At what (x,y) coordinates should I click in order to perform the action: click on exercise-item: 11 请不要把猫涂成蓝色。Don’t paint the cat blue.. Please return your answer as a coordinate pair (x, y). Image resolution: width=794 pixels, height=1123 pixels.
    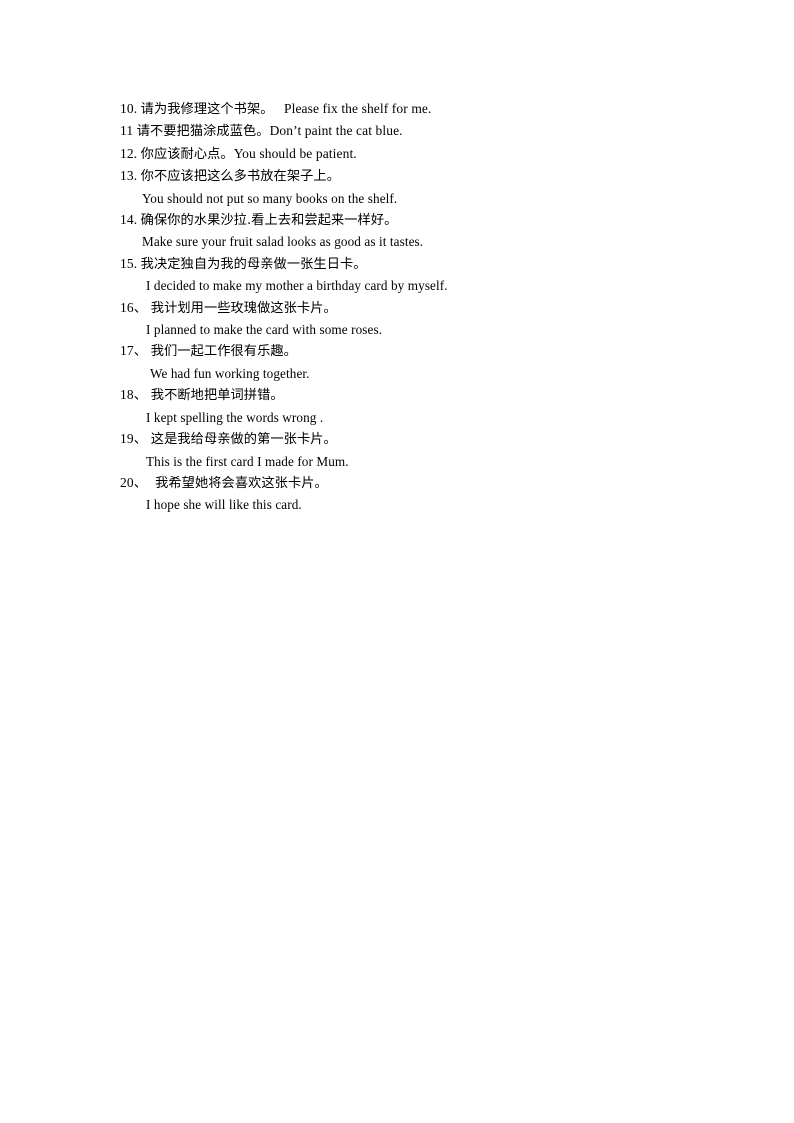
    Looking at the image, I should click on (400, 131).